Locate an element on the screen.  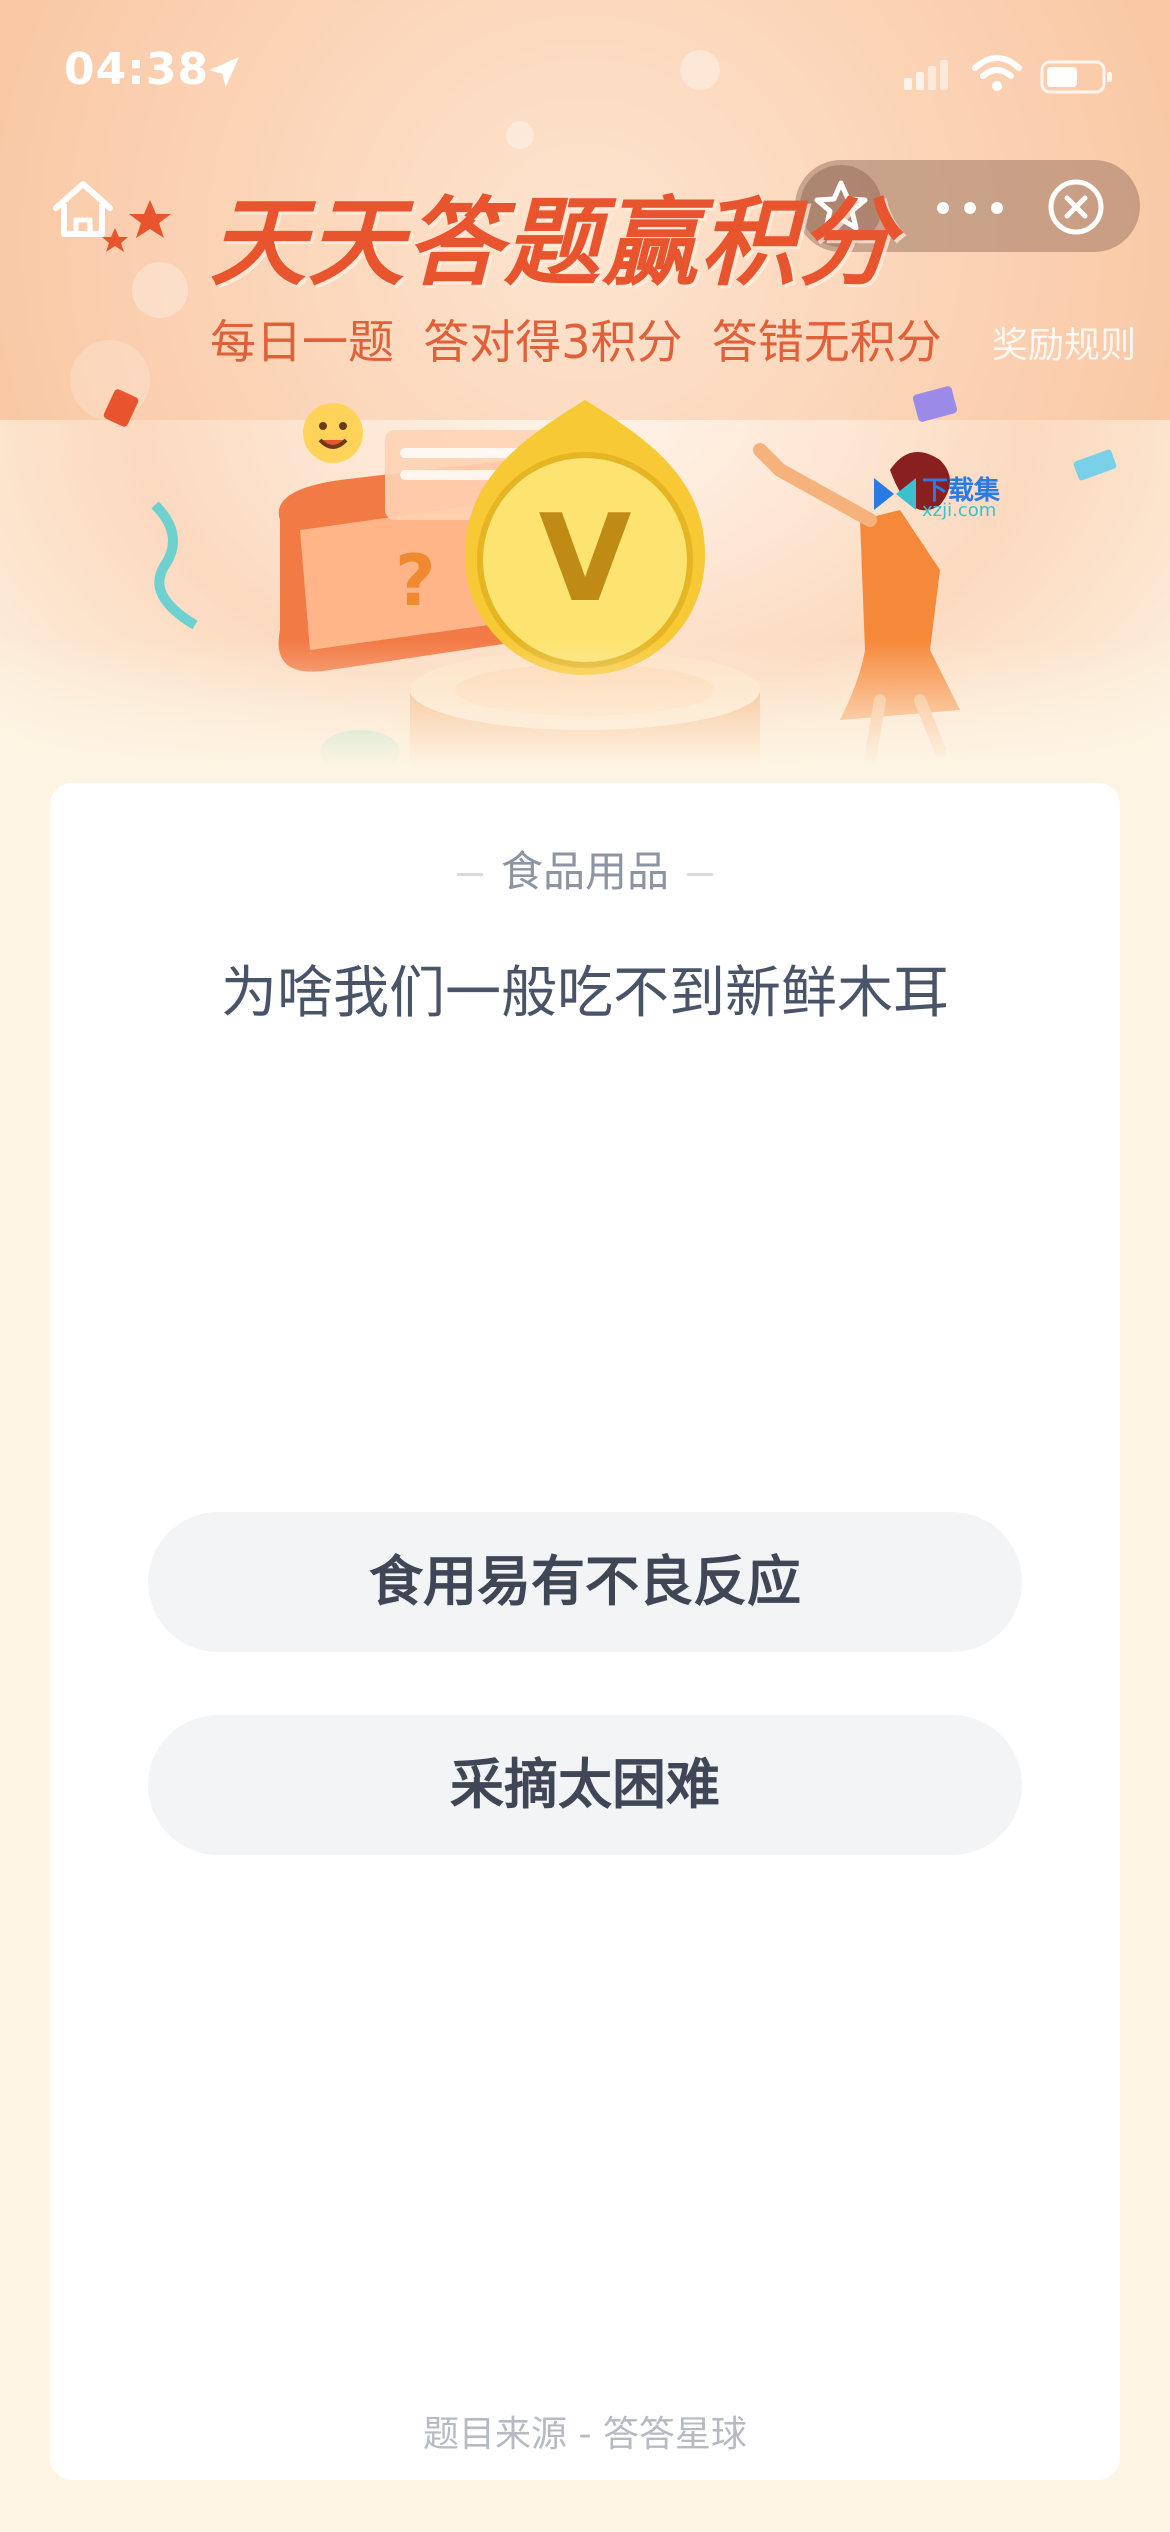
question-text: 为啥我们一般吃不到新鲜木耳 is located at coordinates (585, 993).